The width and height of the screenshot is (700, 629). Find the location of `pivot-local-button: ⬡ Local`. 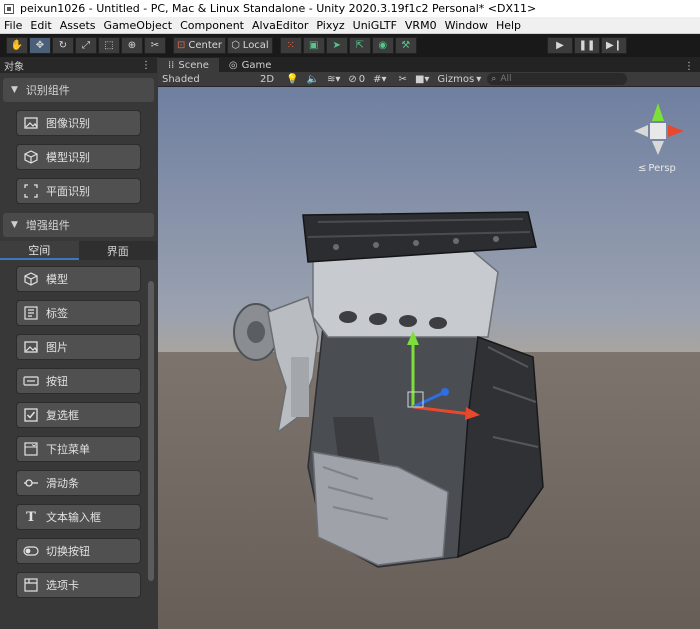

pivot-local-button: ⬡ Local is located at coordinates (250, 45).